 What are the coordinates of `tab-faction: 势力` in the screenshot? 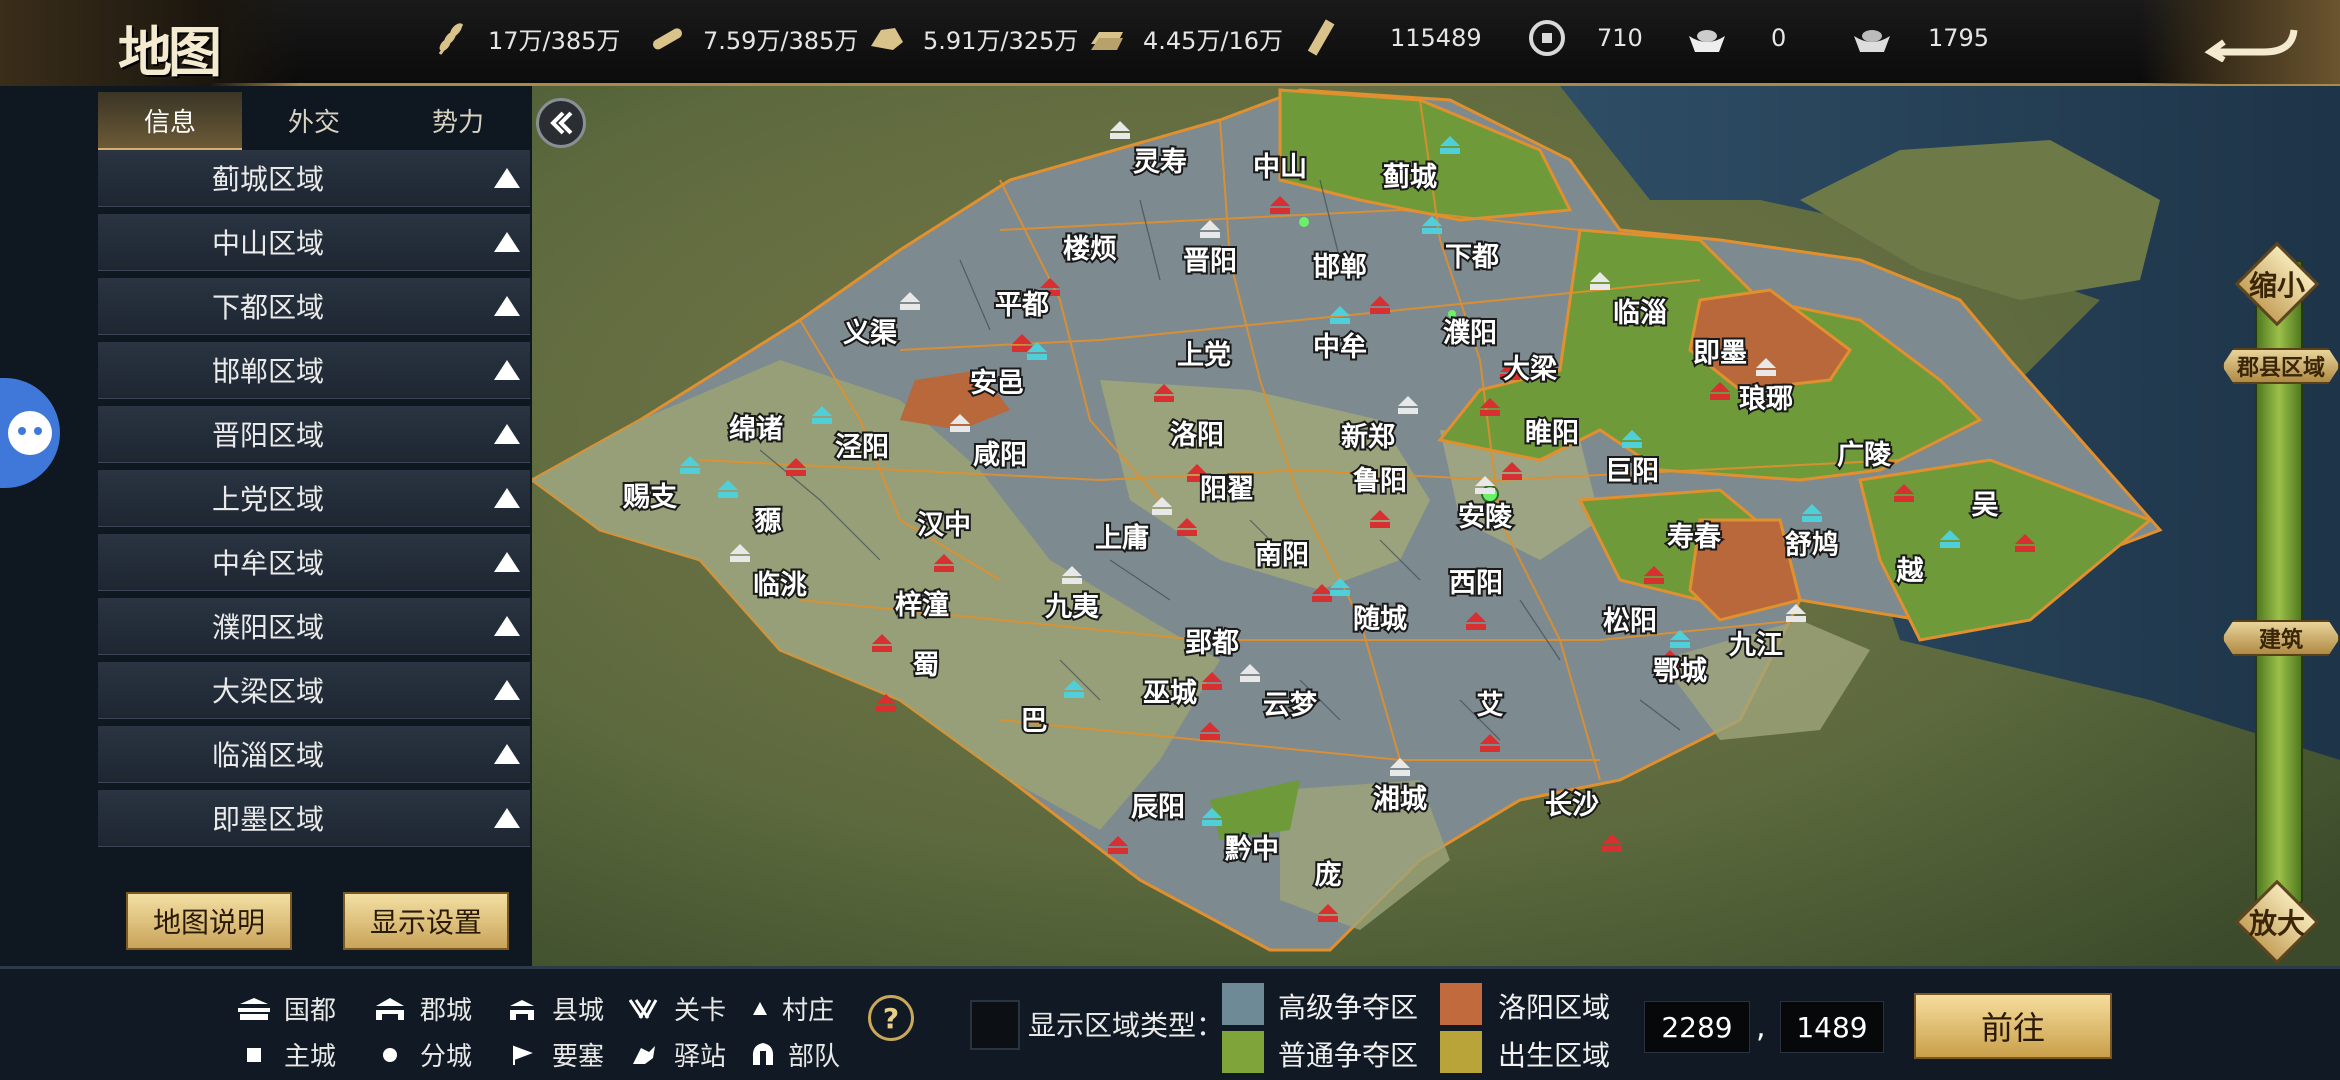 It's located at (458, 120).